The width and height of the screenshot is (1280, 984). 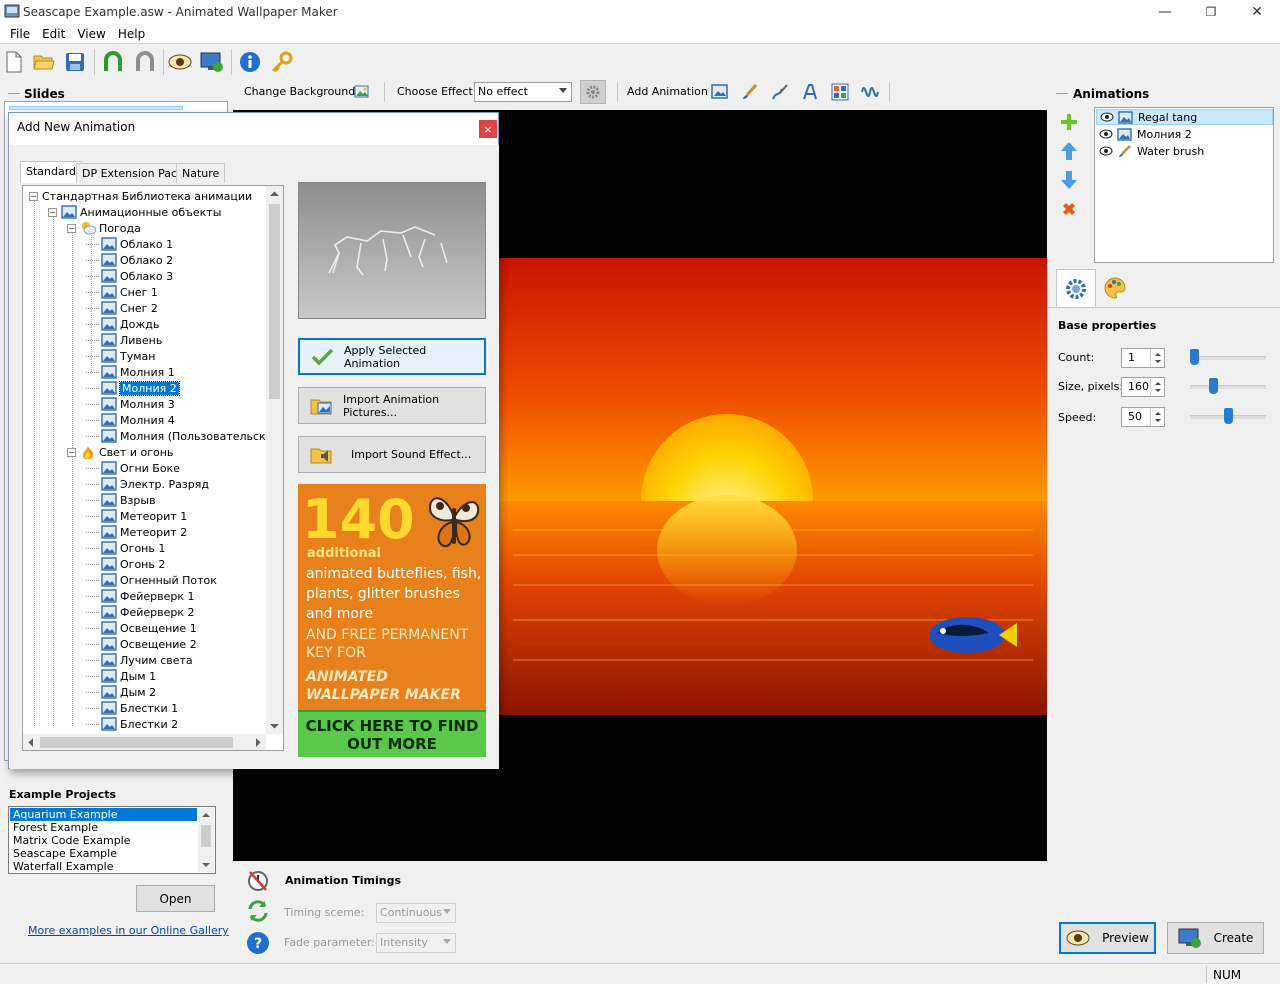 What do you see at coordinates (212, 62) in the screenshot?
I see `create-toolbar-button` at bounding box center [212, 62].